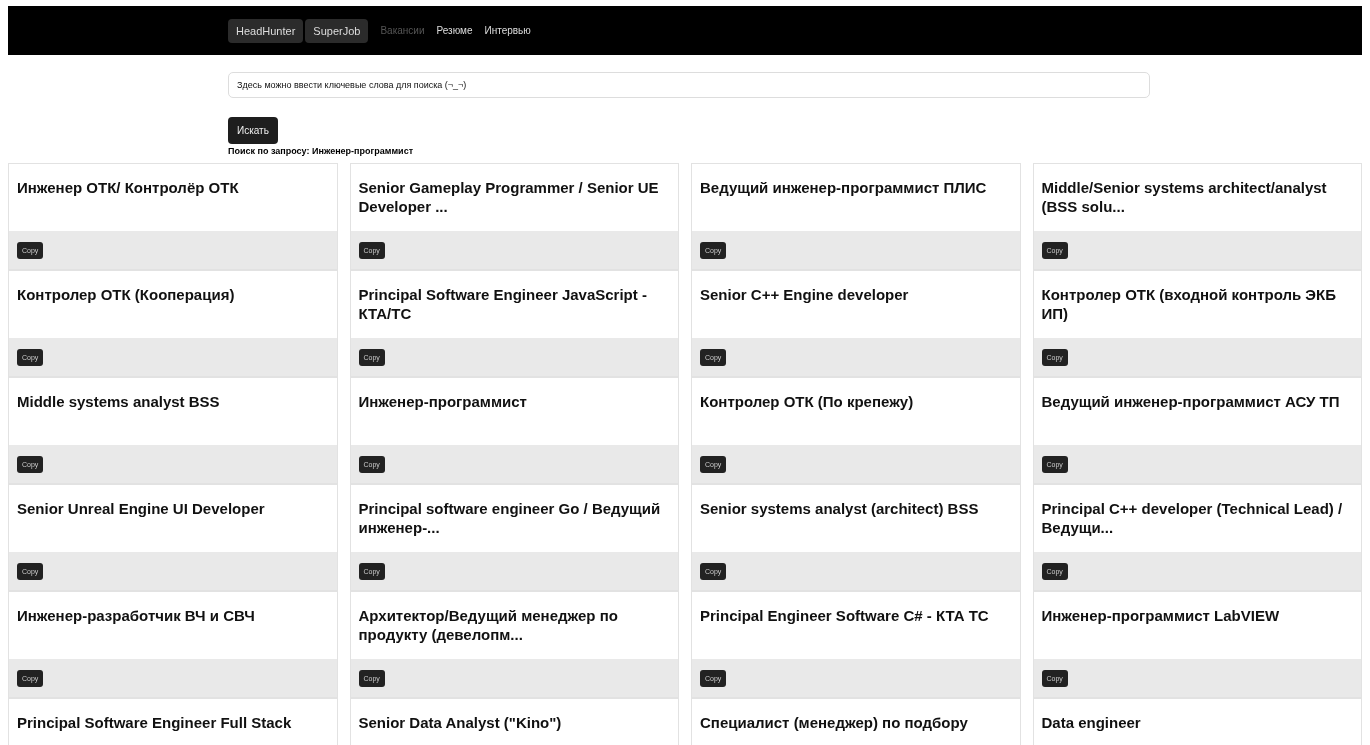 This screenshot has height=745, width=1370. Describe the element at coordinates (689, 85) in the screenshot. I see `search-field: Здесь можно ввести ключевые слова для поиска (¬_¬)` at that location.